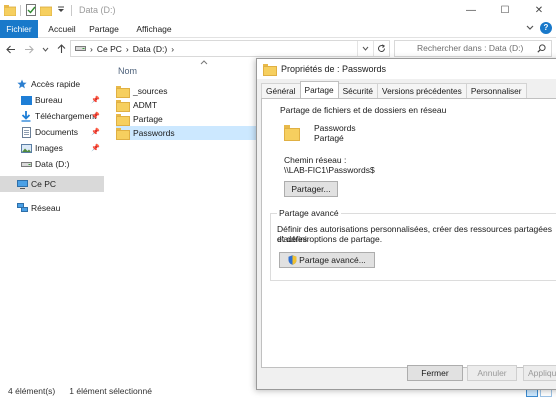 This screenshot has height=400, width=556. What do you see at coordinates (11, 49) in the screenshot?
I see `back-button` at bounding box center [11, 49].